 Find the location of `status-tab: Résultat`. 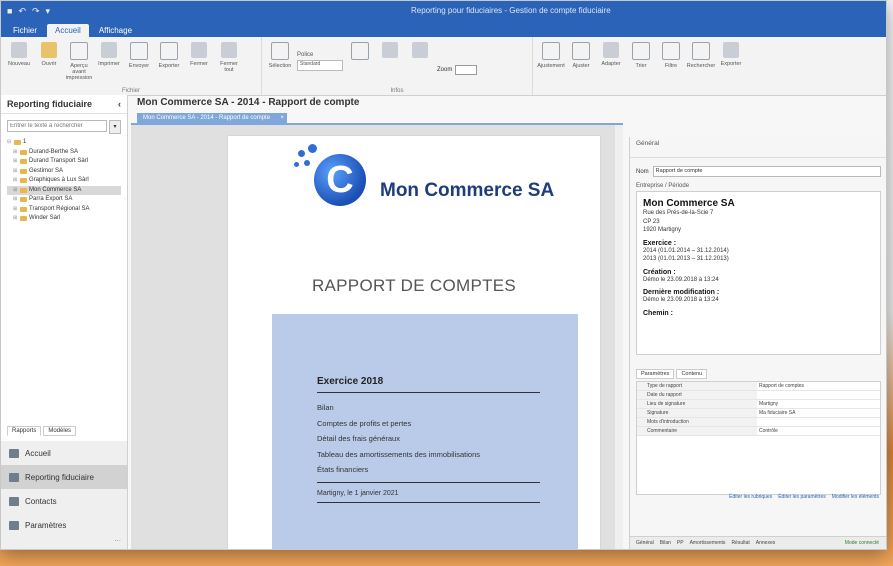

status-tab: Résultat is located at coordinates (740, 543).